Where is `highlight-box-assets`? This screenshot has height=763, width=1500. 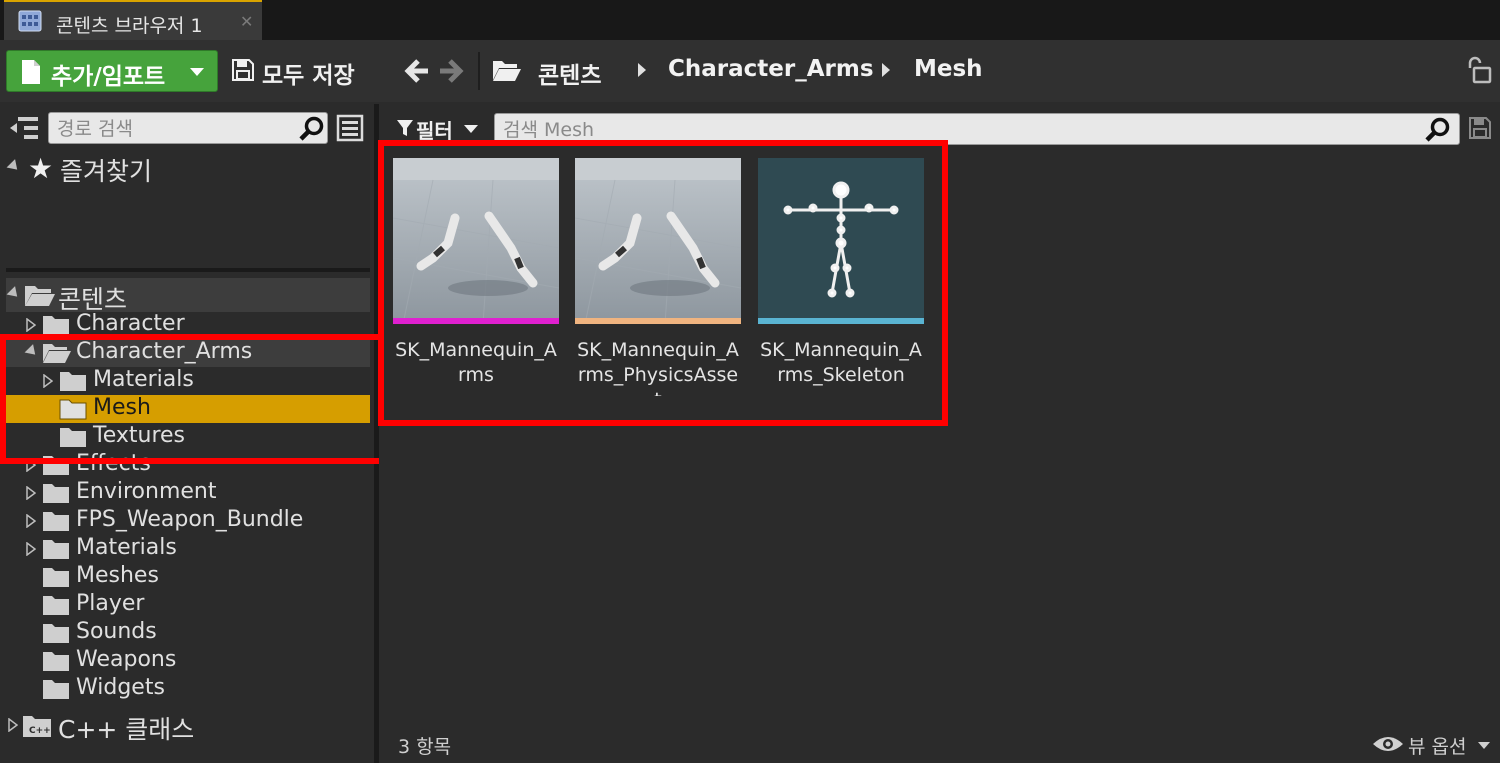
highlight-box-assets is located at coordinates (663, 283).